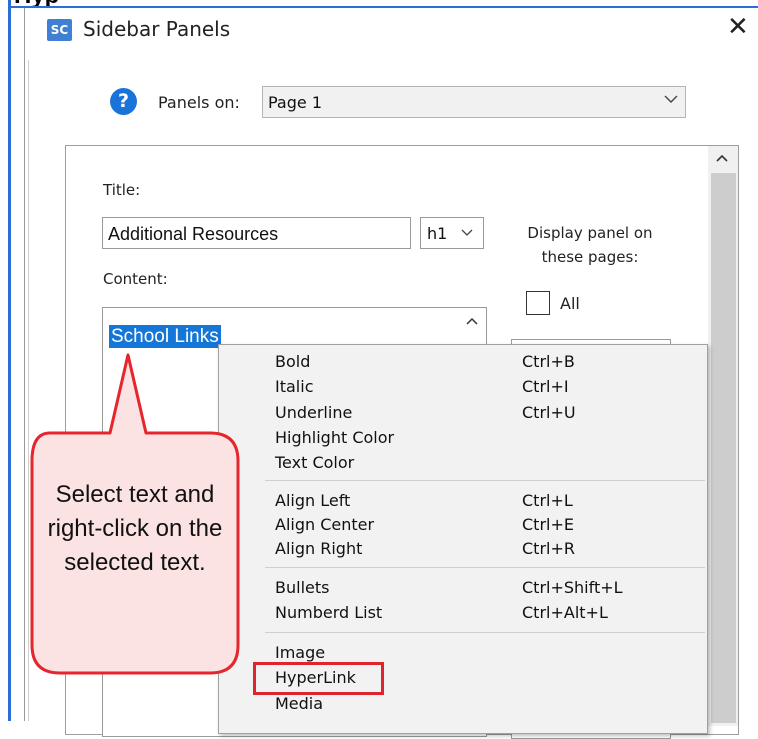 This screenshot has height=739, width=758. I want to click on menu-item-image: Image, so click(300, 652).